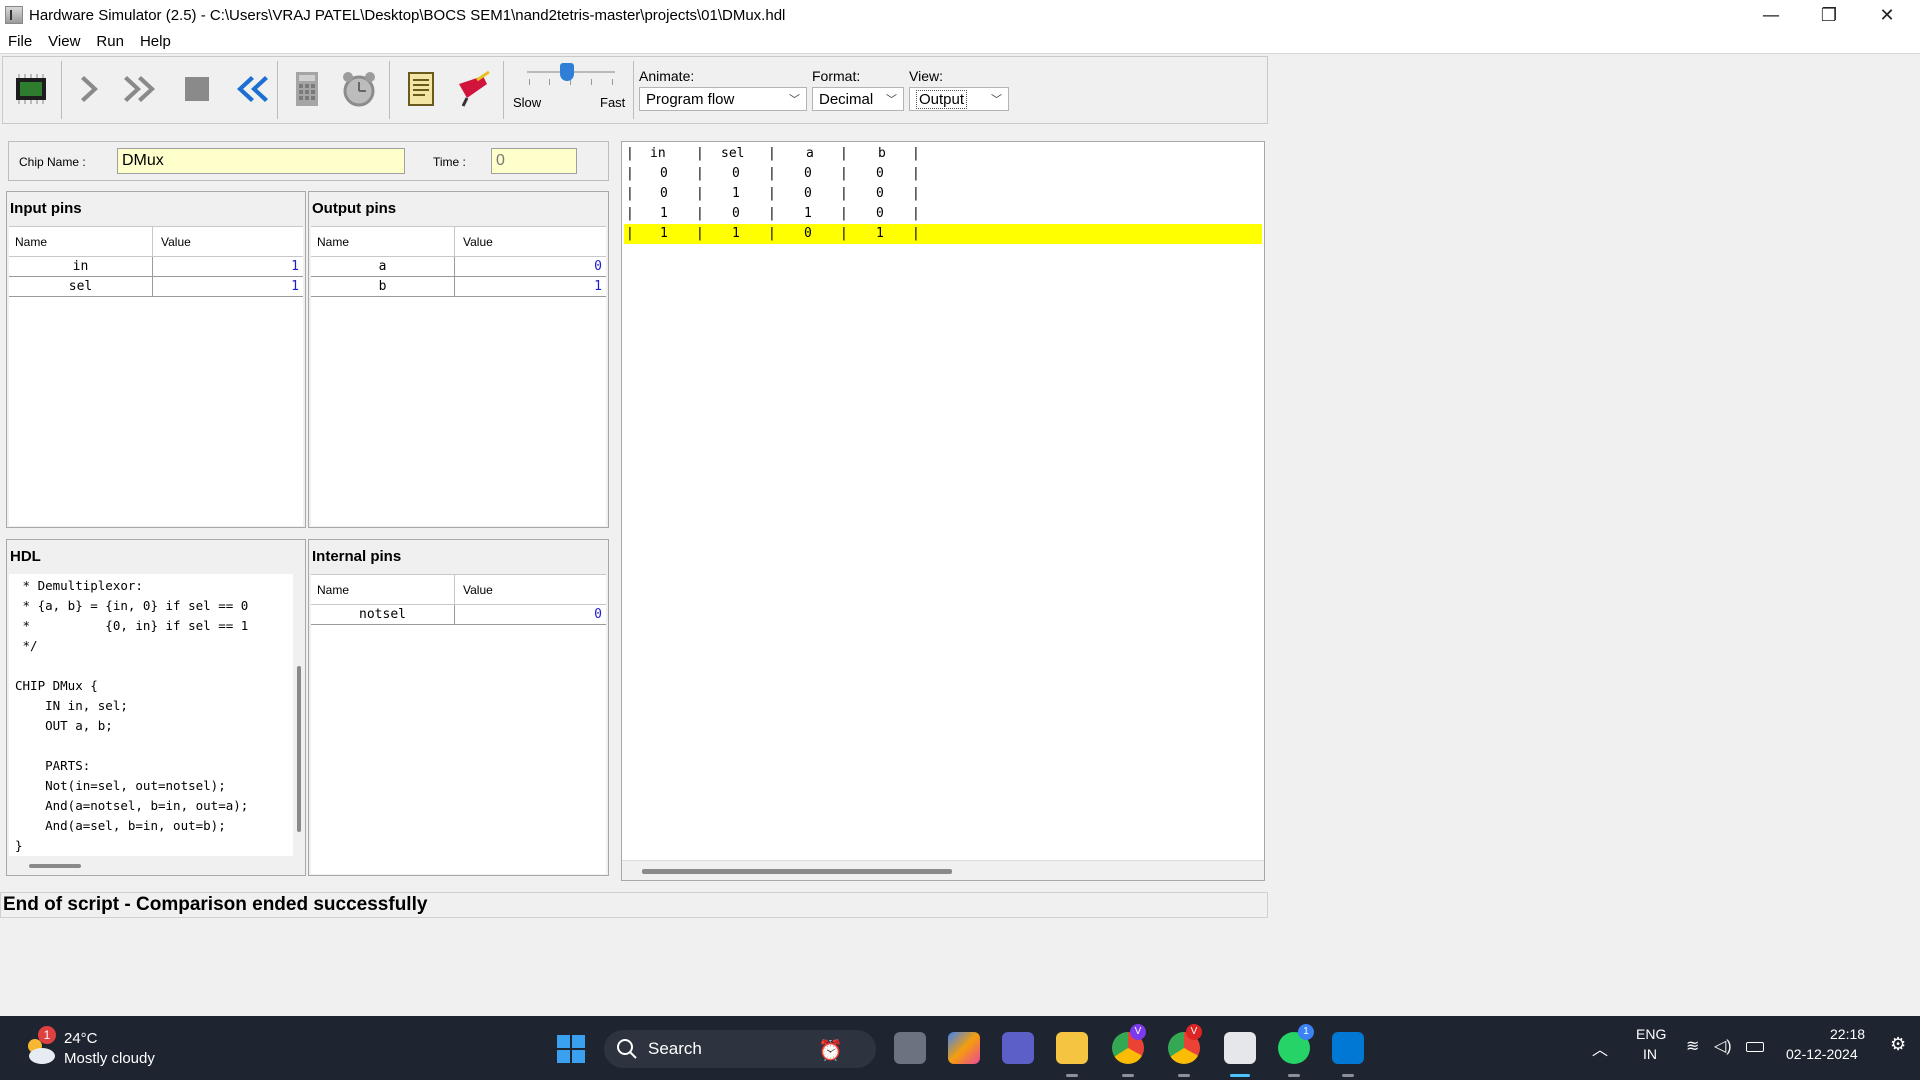 Image resolution: width=1920 pixels, height=1080 pixels. I want to click on clock-time: 22:18, so click(1847, 1034).